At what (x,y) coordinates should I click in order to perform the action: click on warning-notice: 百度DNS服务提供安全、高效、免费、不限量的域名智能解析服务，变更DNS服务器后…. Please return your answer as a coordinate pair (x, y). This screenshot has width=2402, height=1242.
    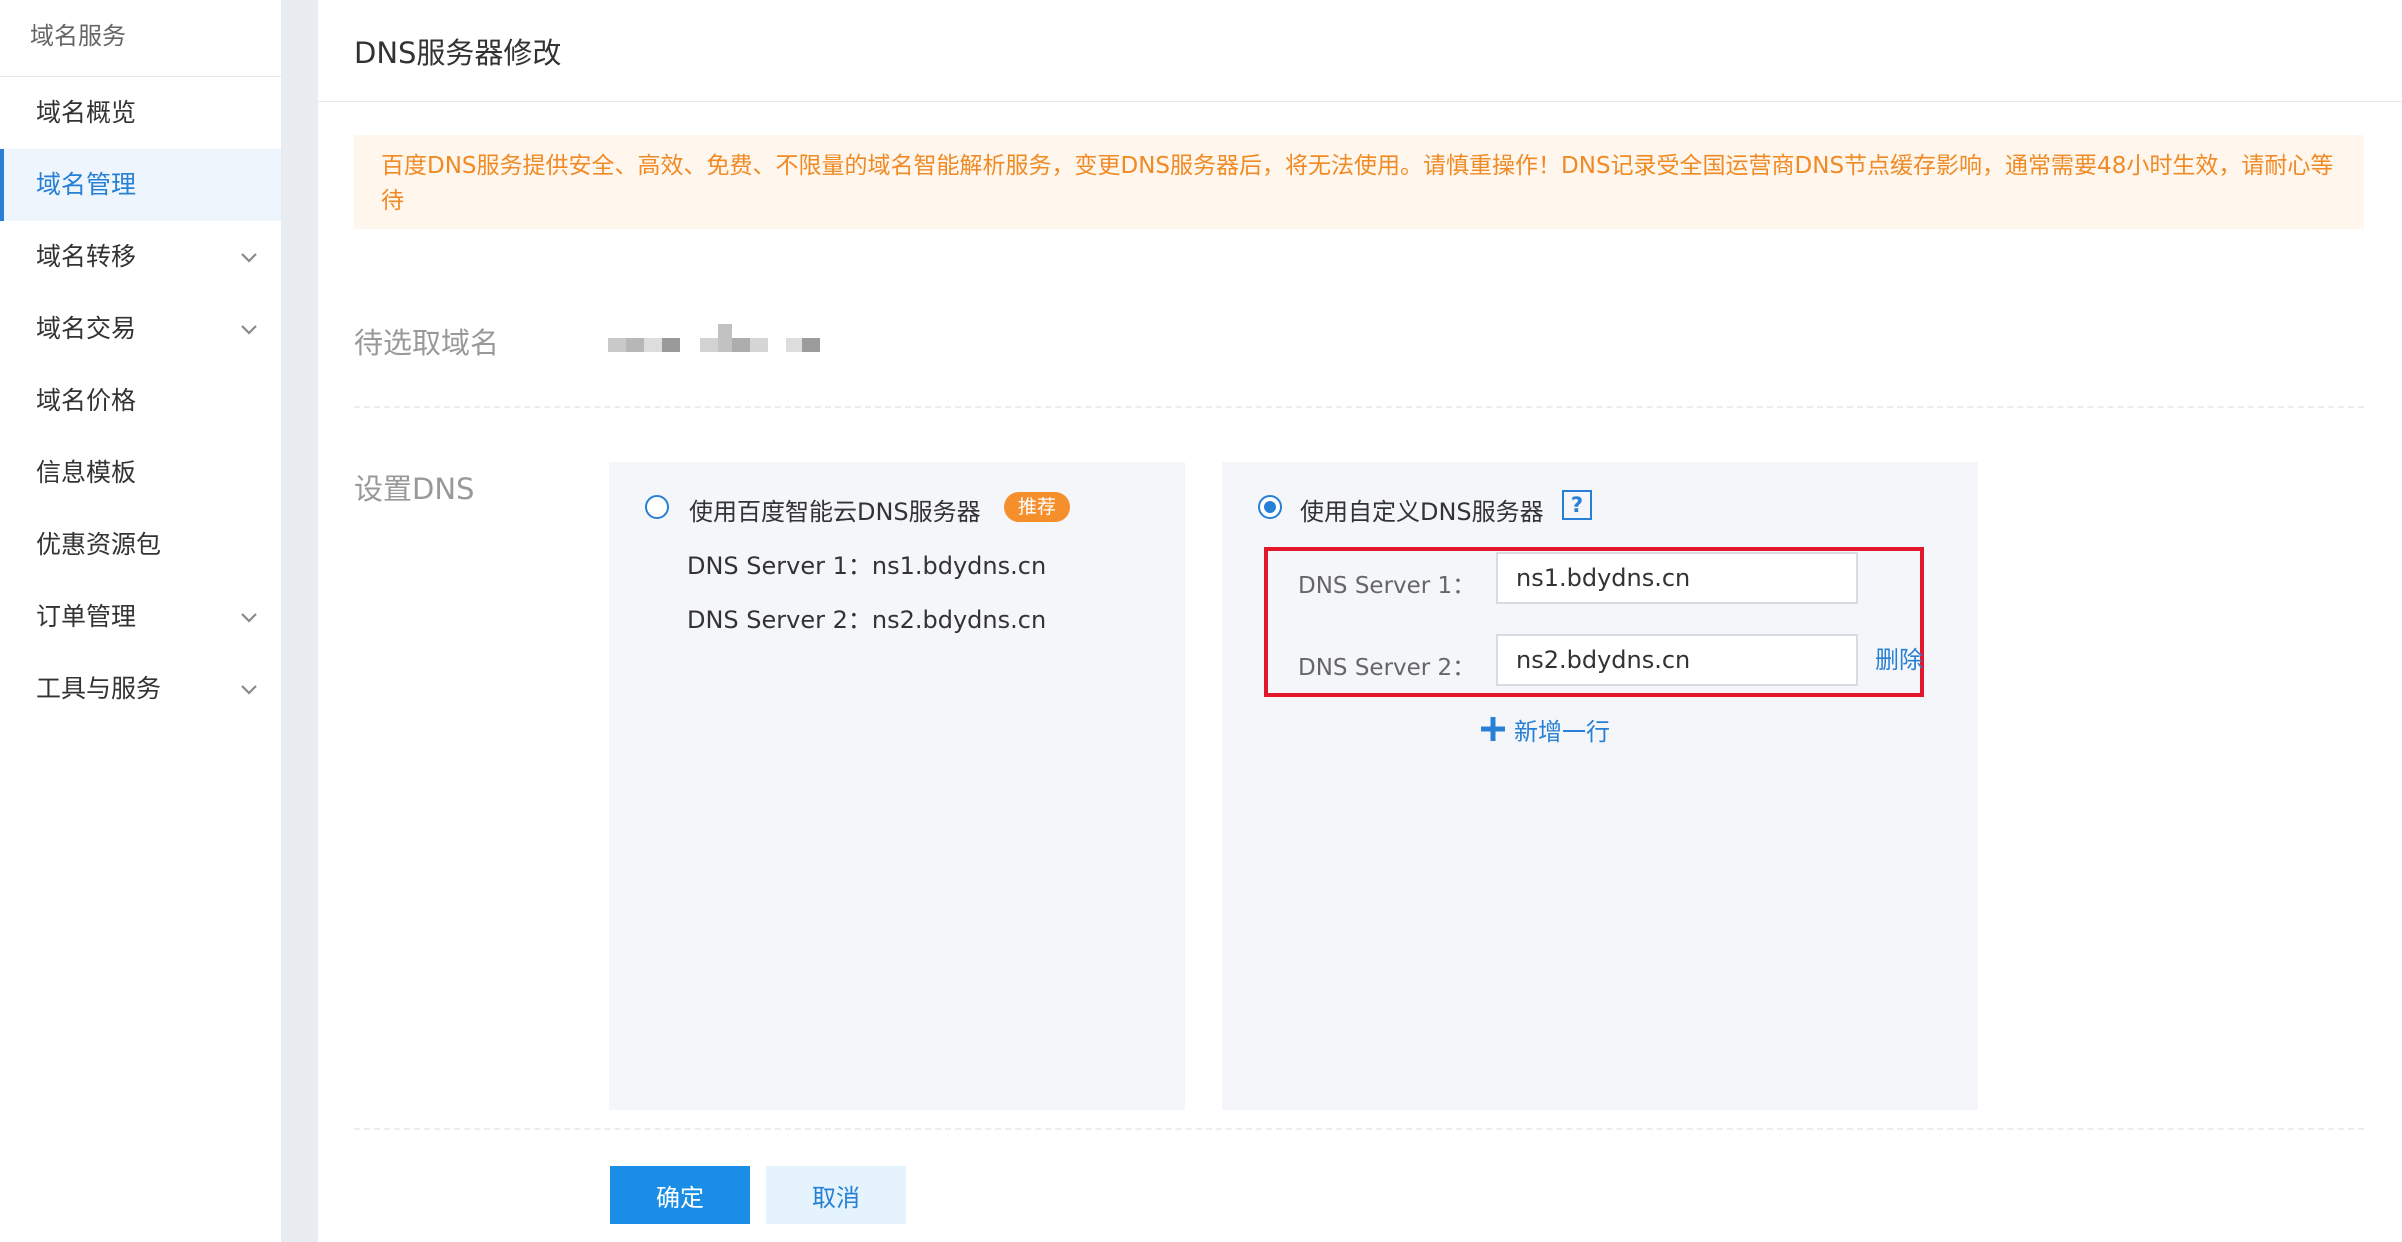
    Looking at the image, I should click on (1359, 182).